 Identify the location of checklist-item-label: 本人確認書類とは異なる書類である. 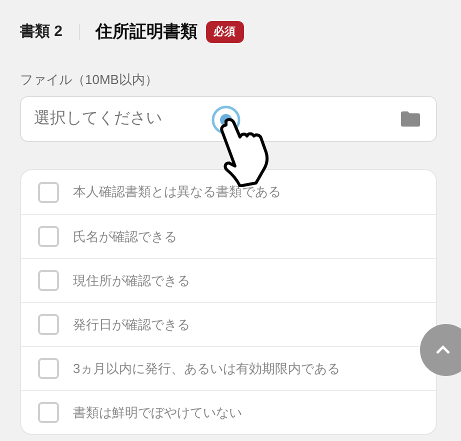
(177, 192).